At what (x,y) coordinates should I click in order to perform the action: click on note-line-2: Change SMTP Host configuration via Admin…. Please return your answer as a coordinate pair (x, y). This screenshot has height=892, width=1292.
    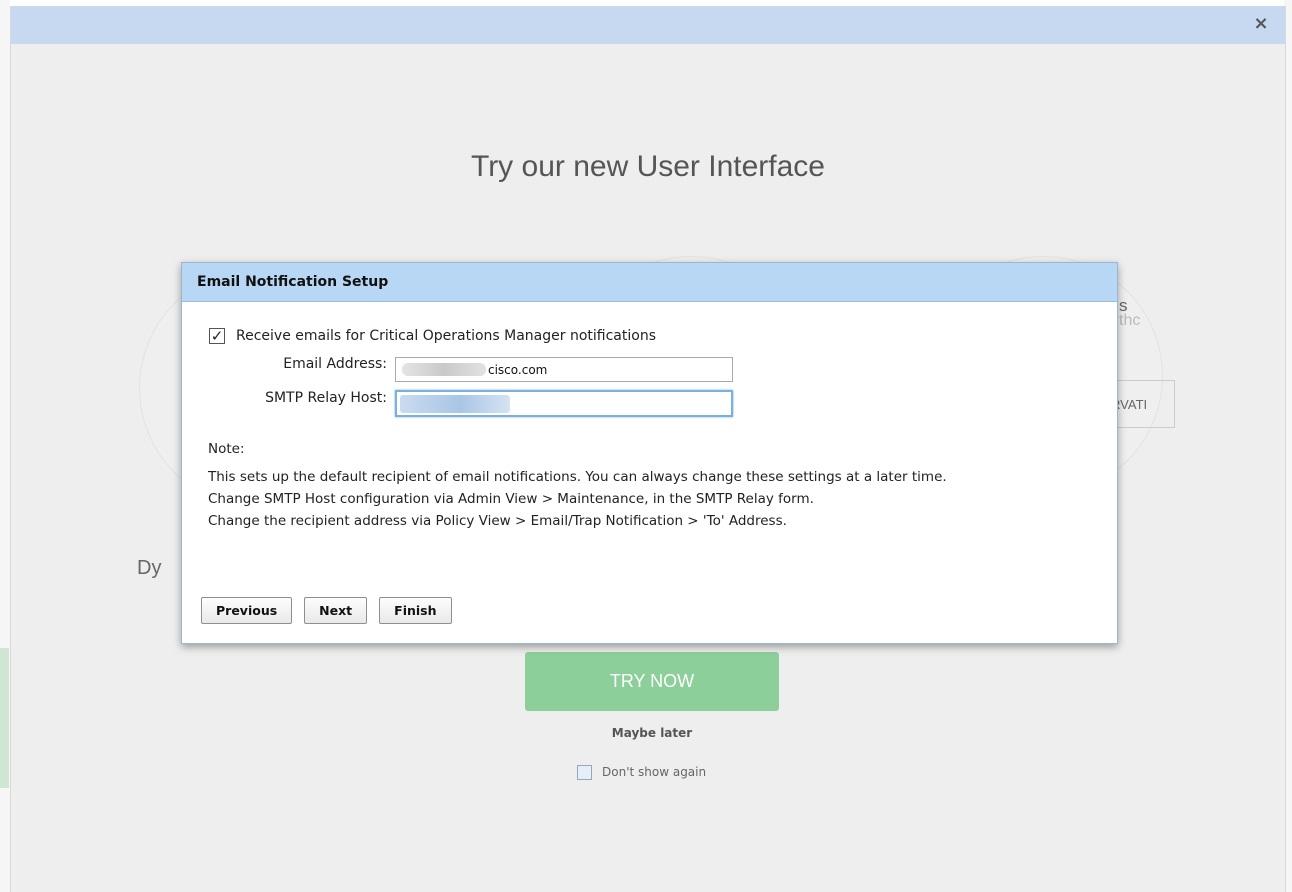
    Looking at the image, I should click on (511, 499).